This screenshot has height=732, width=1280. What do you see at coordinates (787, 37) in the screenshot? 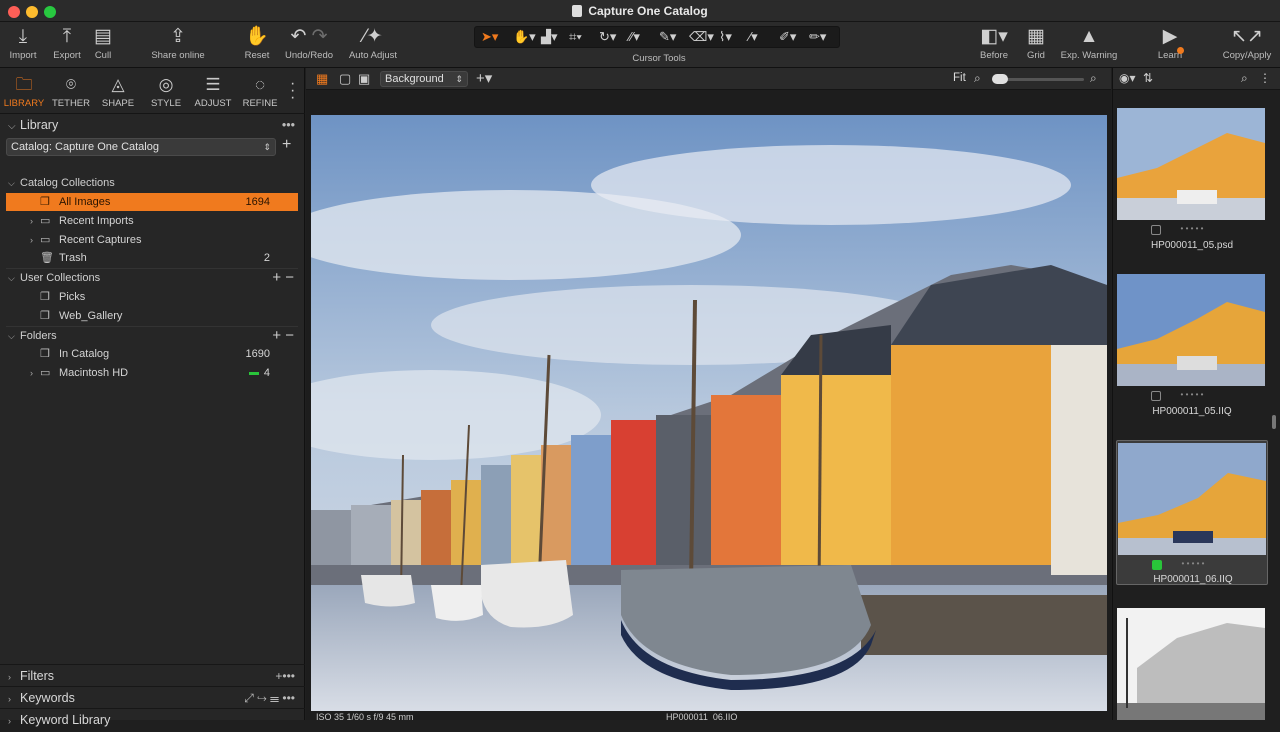
I see `heal-cursor-icon: ✐▾` at bounding box center [787, 37].